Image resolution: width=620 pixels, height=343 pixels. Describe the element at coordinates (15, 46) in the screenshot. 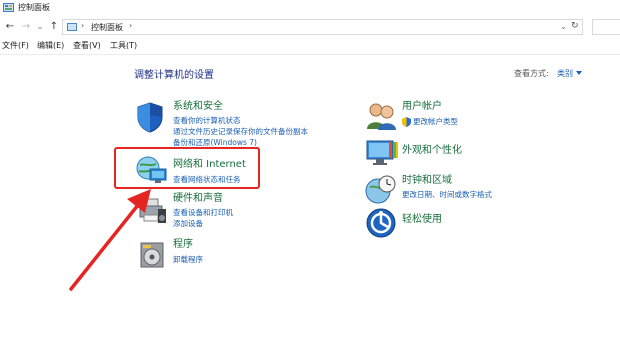

I see `menu-file: 文件(F)` at that location.